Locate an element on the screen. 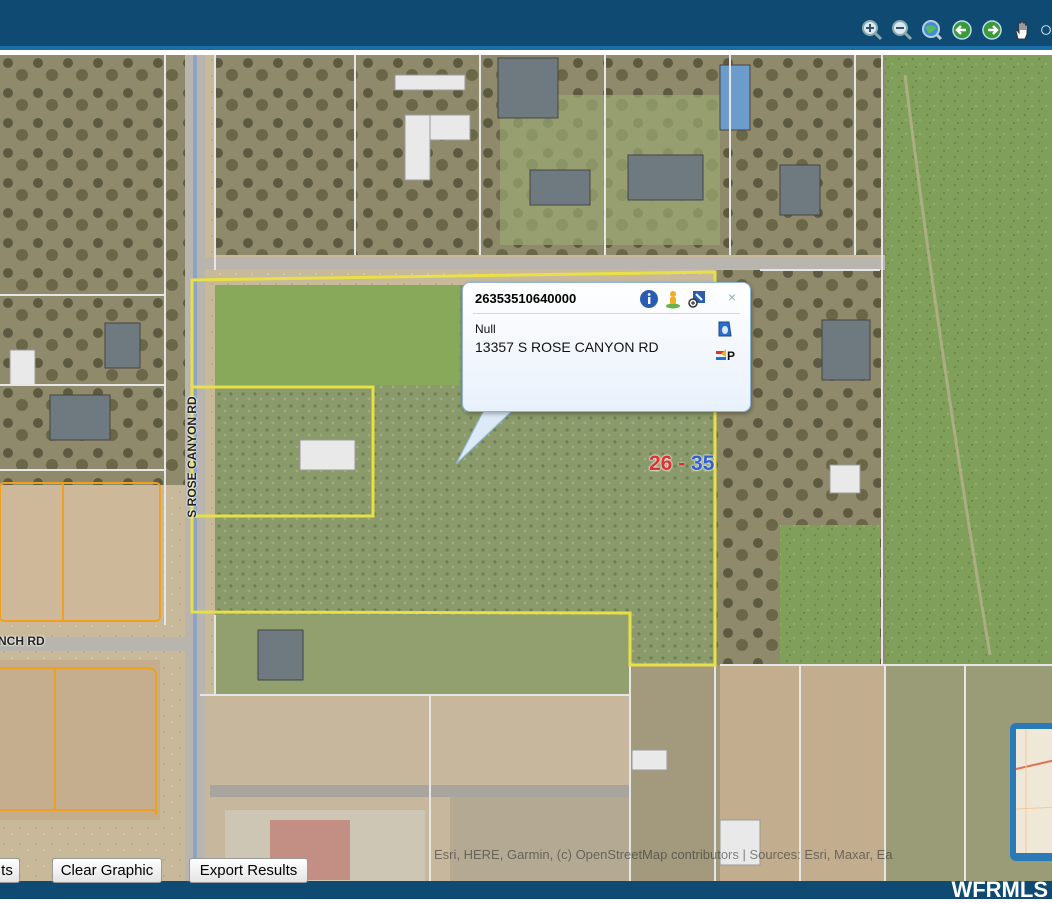 Image resolution: width=1052 pixels, height=903 pixels. parcel-number-label: 26 - 35 is located at coordinates (681, 464).